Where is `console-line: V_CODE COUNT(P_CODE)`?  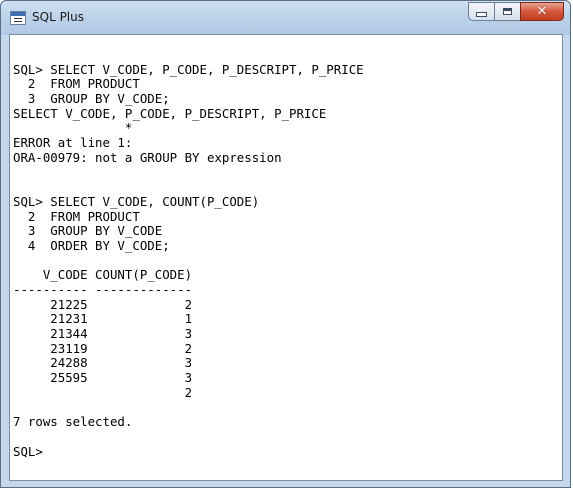 console-line: V_CODE COUNT(P_CODE) is located at coordinates (103, 275).